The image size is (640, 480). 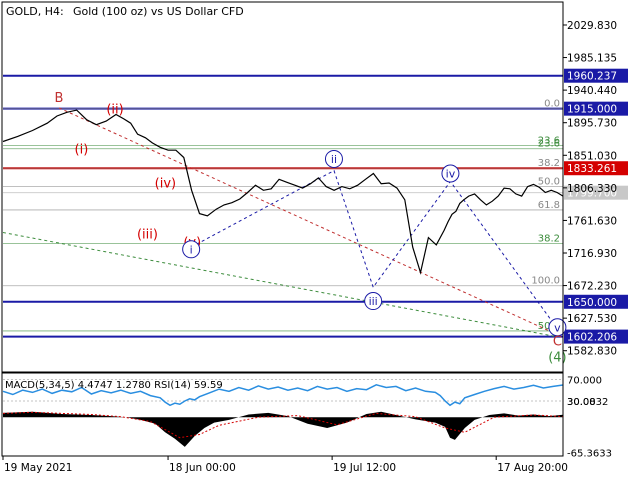 I want to click on wave-label: B, so click(x=59, y=98).